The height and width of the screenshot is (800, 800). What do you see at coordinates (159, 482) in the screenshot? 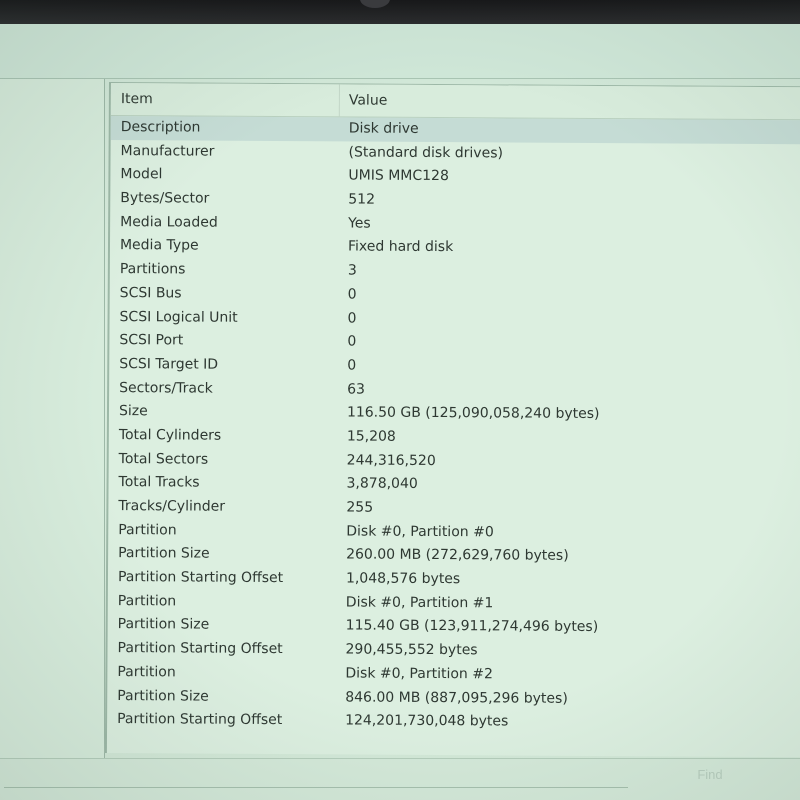
I see `row-item-label: Total Tracks` at bounding box center [159, 482].